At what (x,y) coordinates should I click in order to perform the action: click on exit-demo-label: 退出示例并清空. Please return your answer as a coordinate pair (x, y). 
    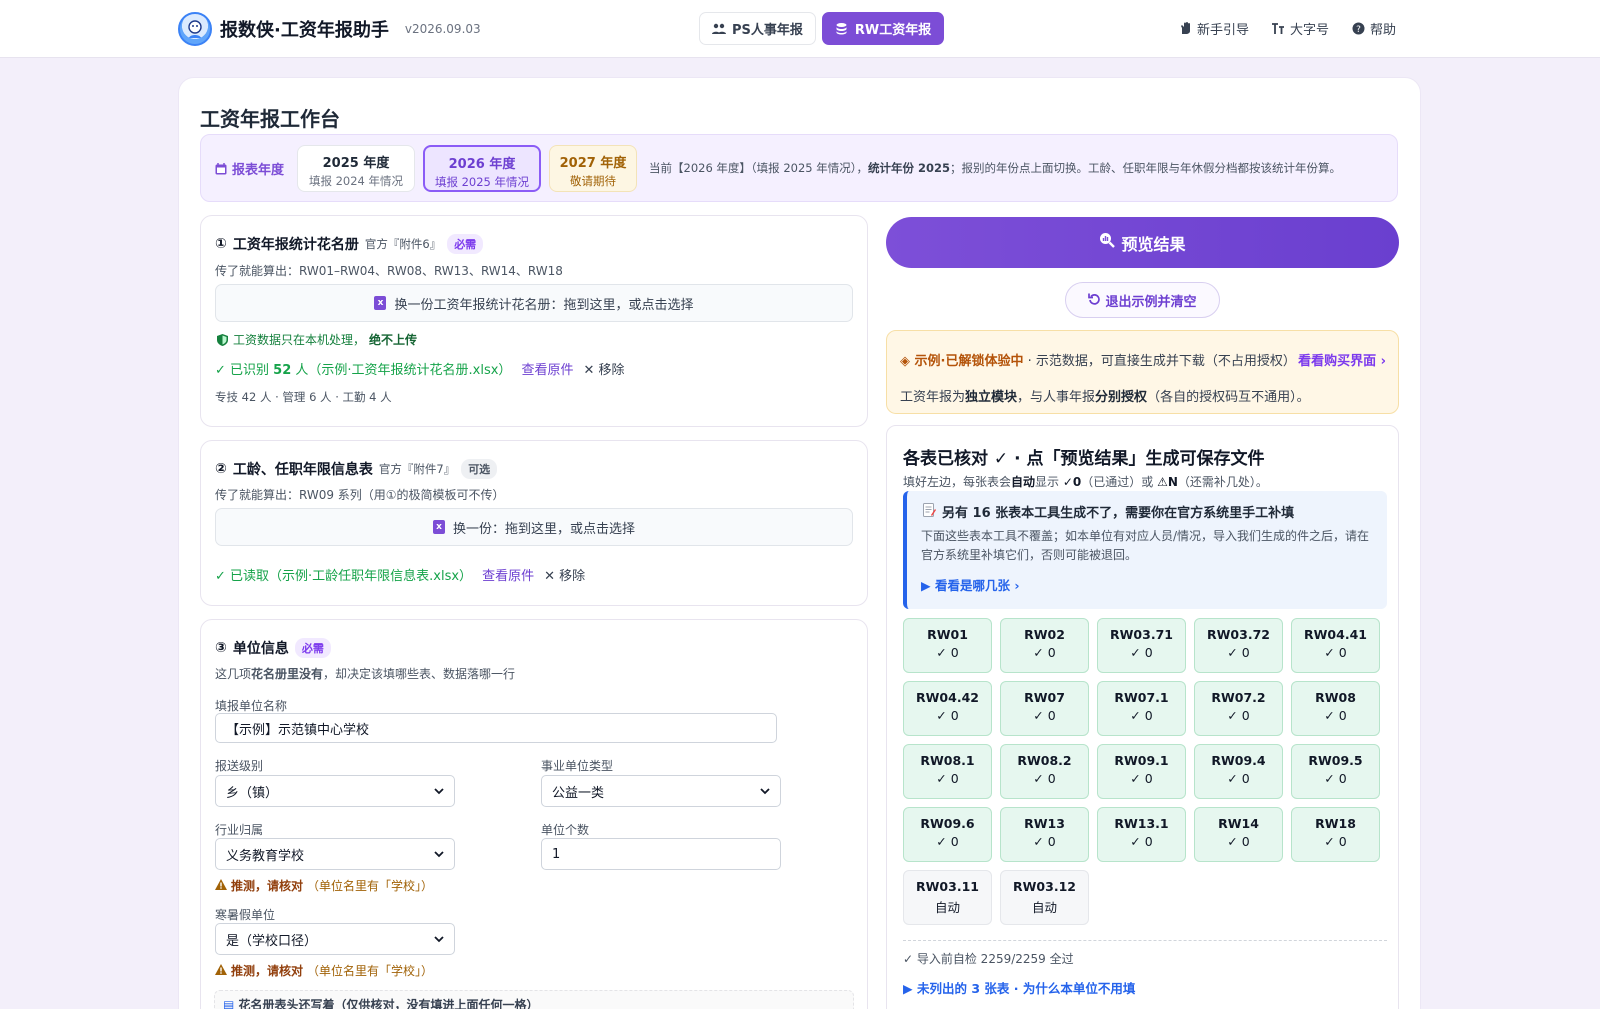
    Looking at the image, I should click on (1151, 302).